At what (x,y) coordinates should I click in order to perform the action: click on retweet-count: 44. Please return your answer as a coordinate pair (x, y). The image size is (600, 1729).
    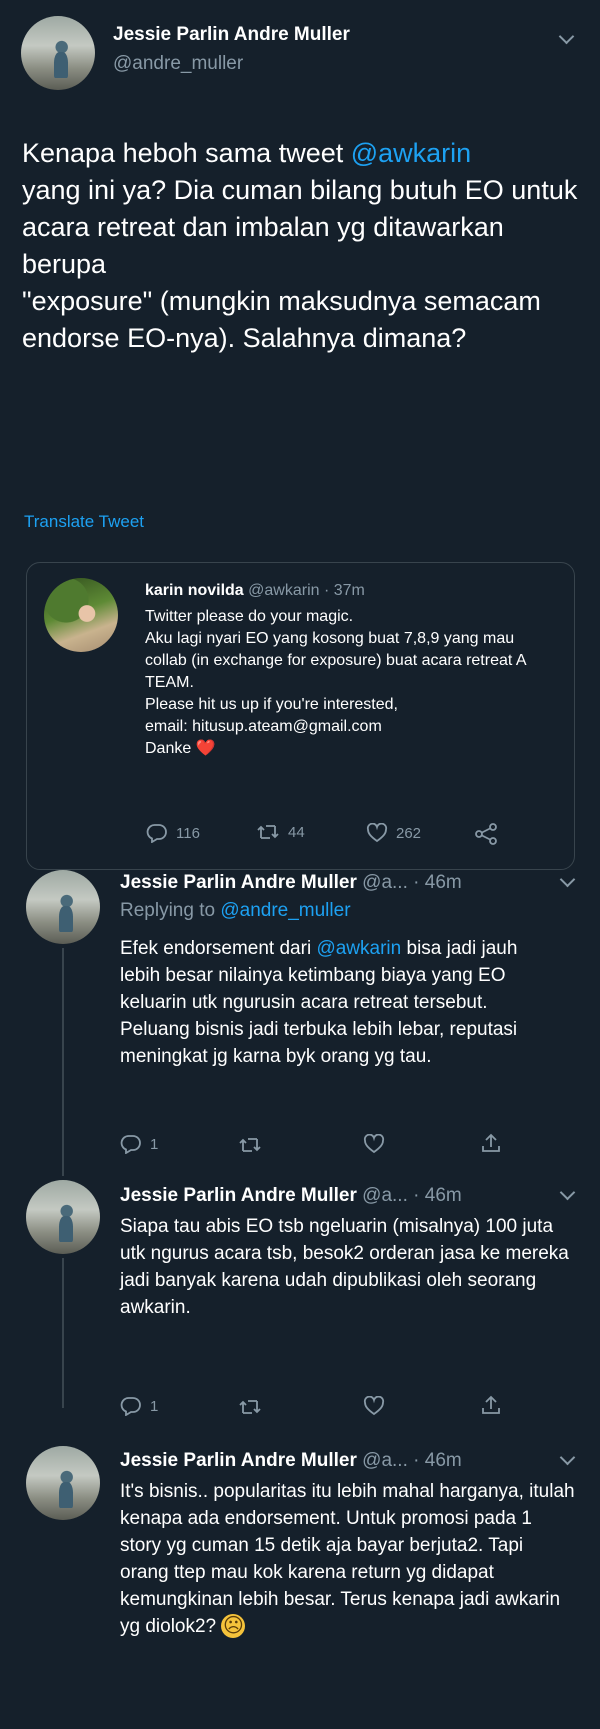
    Looking at the image, I should click on (296, 832).